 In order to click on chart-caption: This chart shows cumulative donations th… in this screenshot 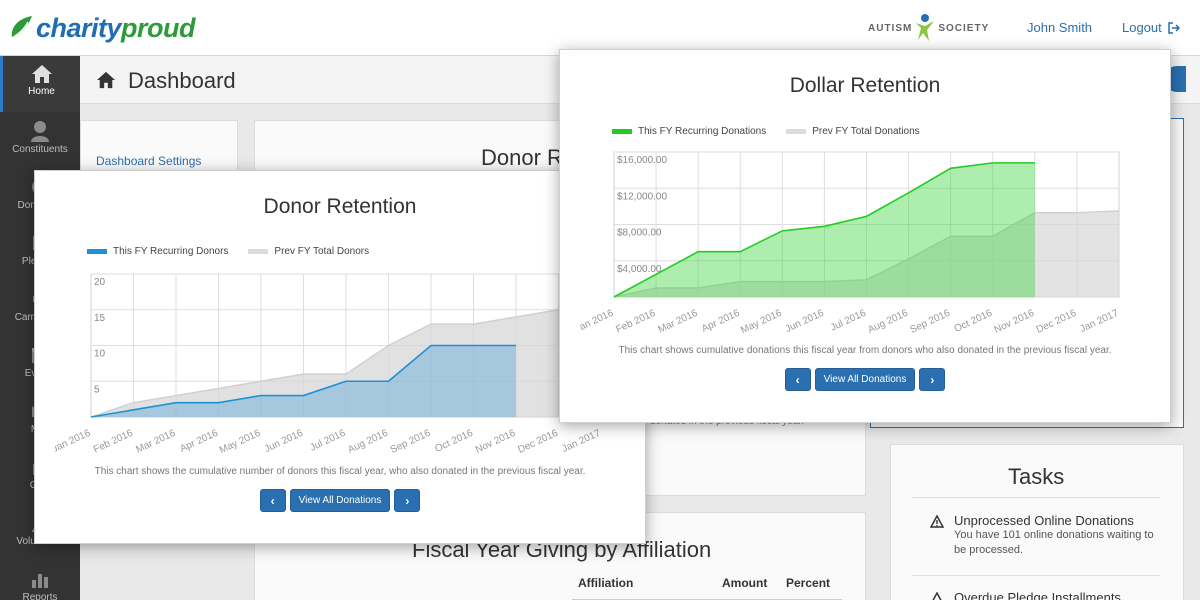, I will do `click(865, 350)`.